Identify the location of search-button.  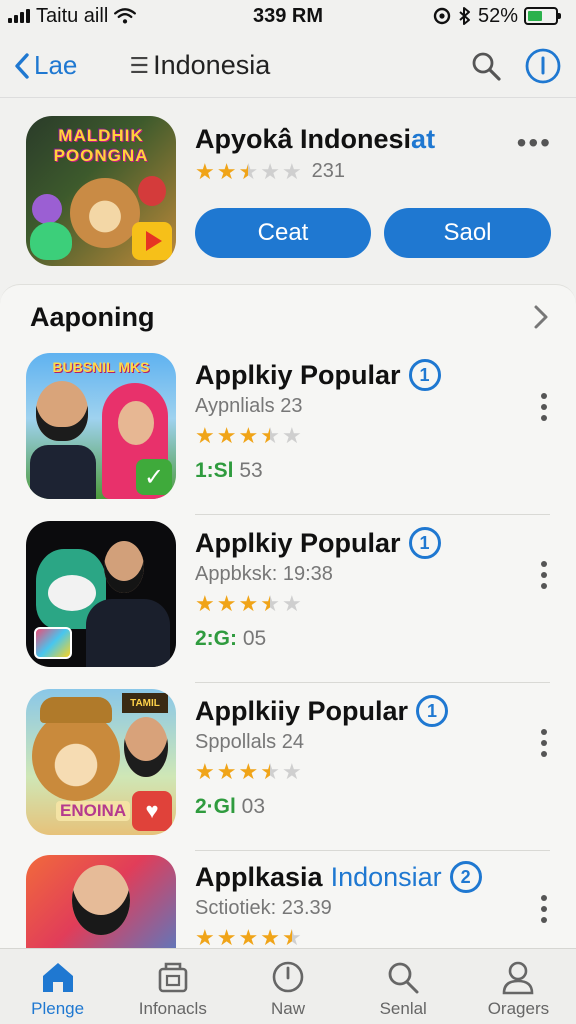
(486, 66).